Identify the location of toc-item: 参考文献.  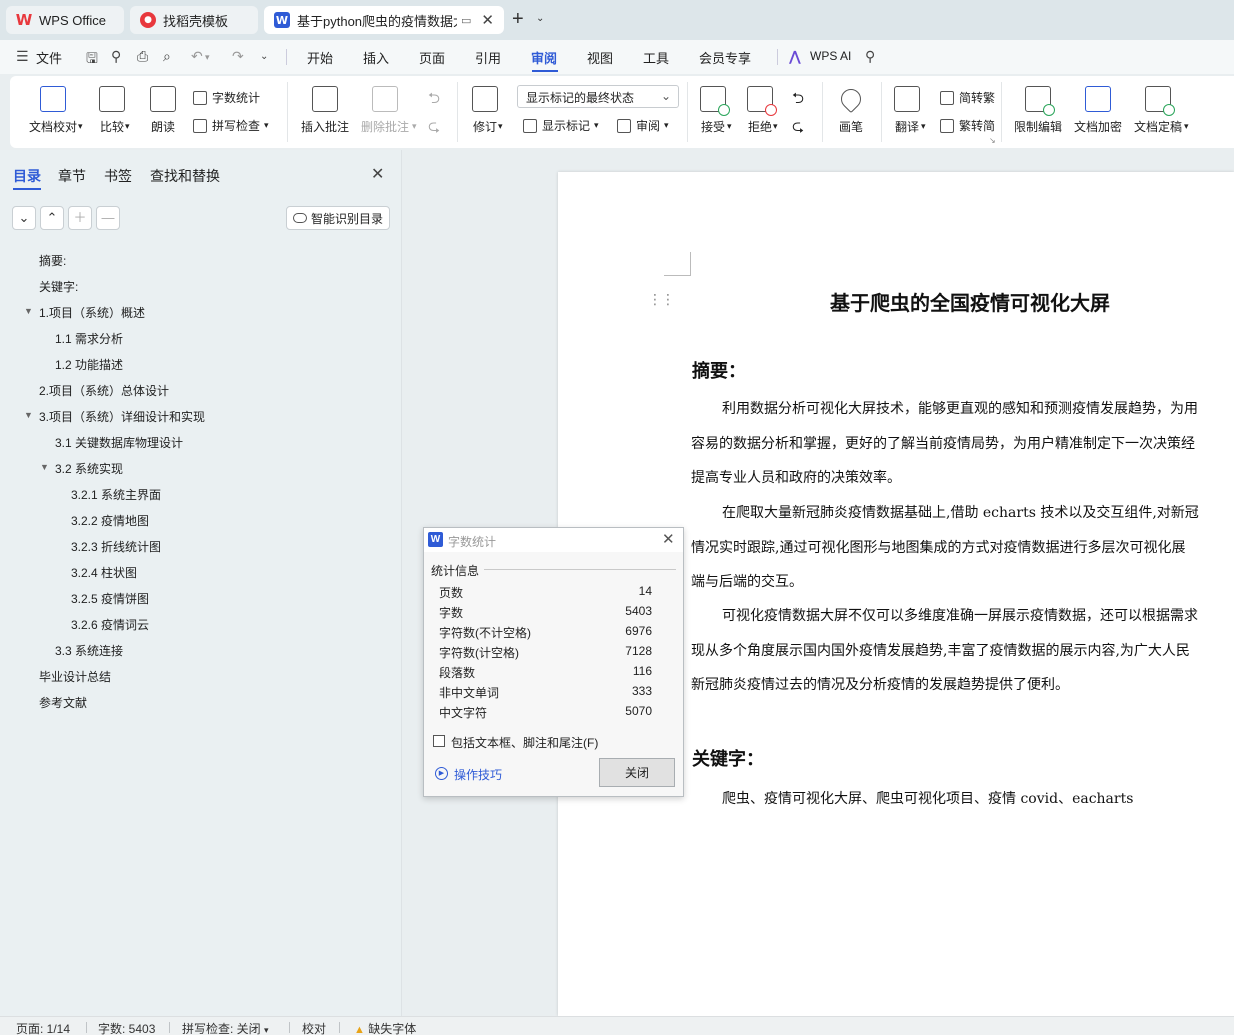
(63, 702).